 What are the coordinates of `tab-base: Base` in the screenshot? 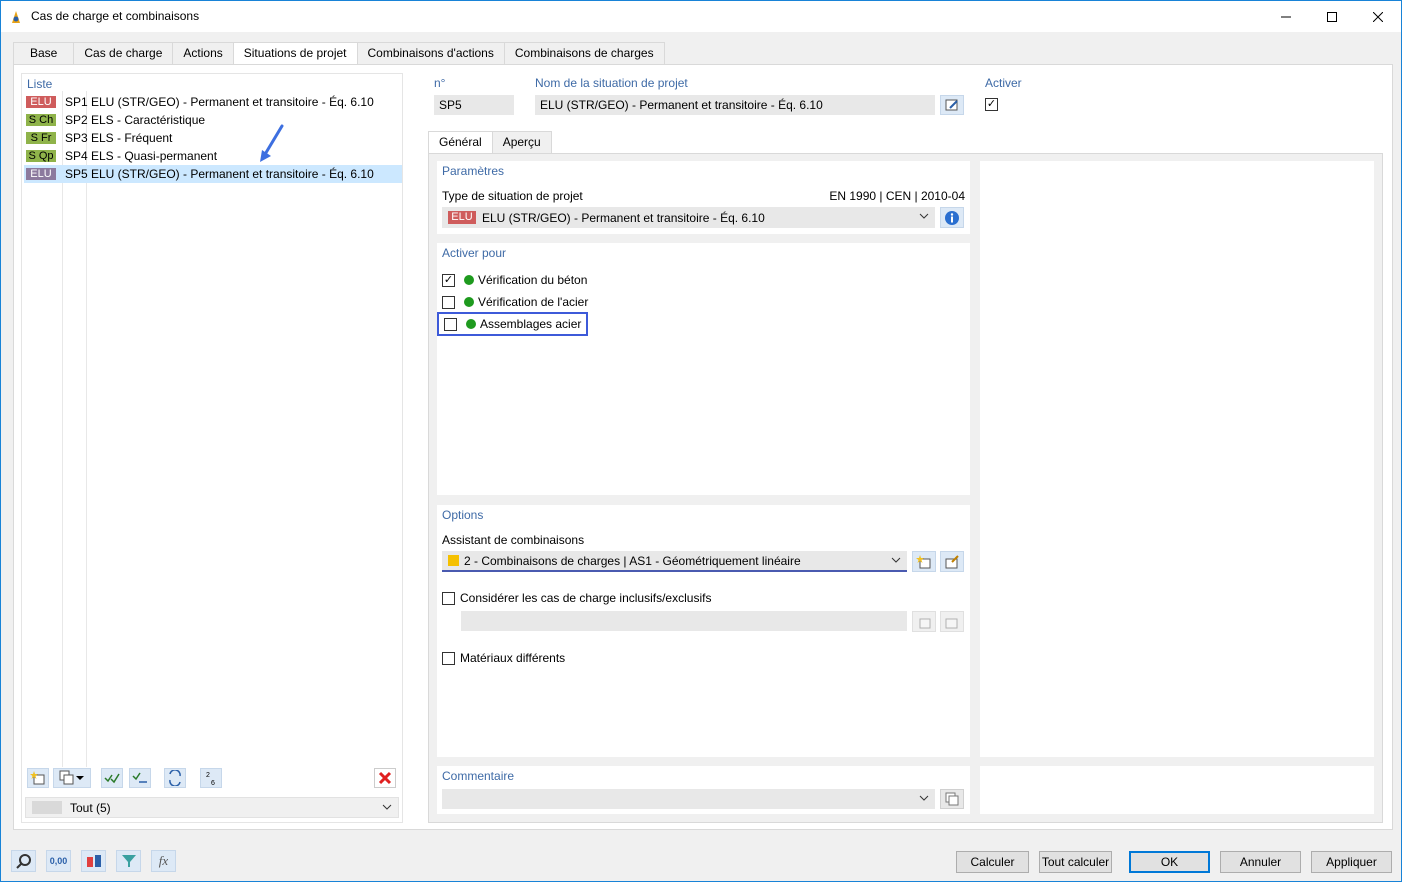 It's located at (44, 53).